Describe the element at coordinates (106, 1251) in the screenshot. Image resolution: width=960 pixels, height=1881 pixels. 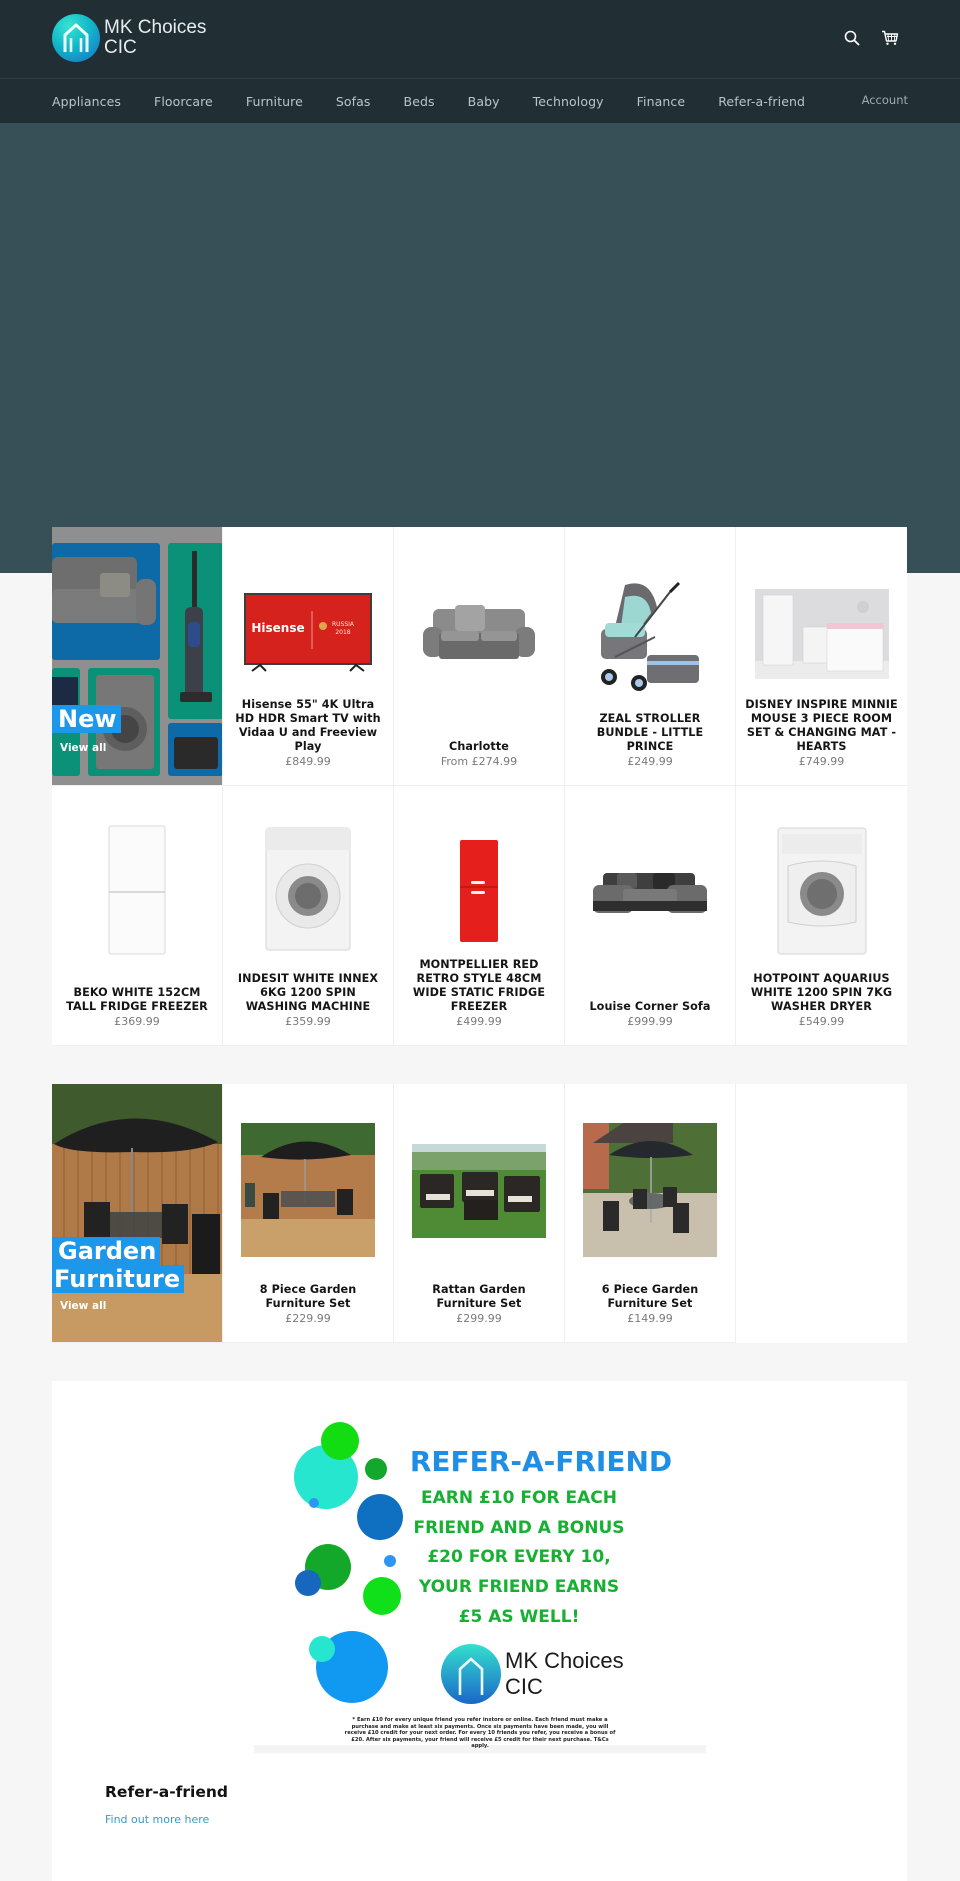
I see `collection-title-line1: Garden` at that location.